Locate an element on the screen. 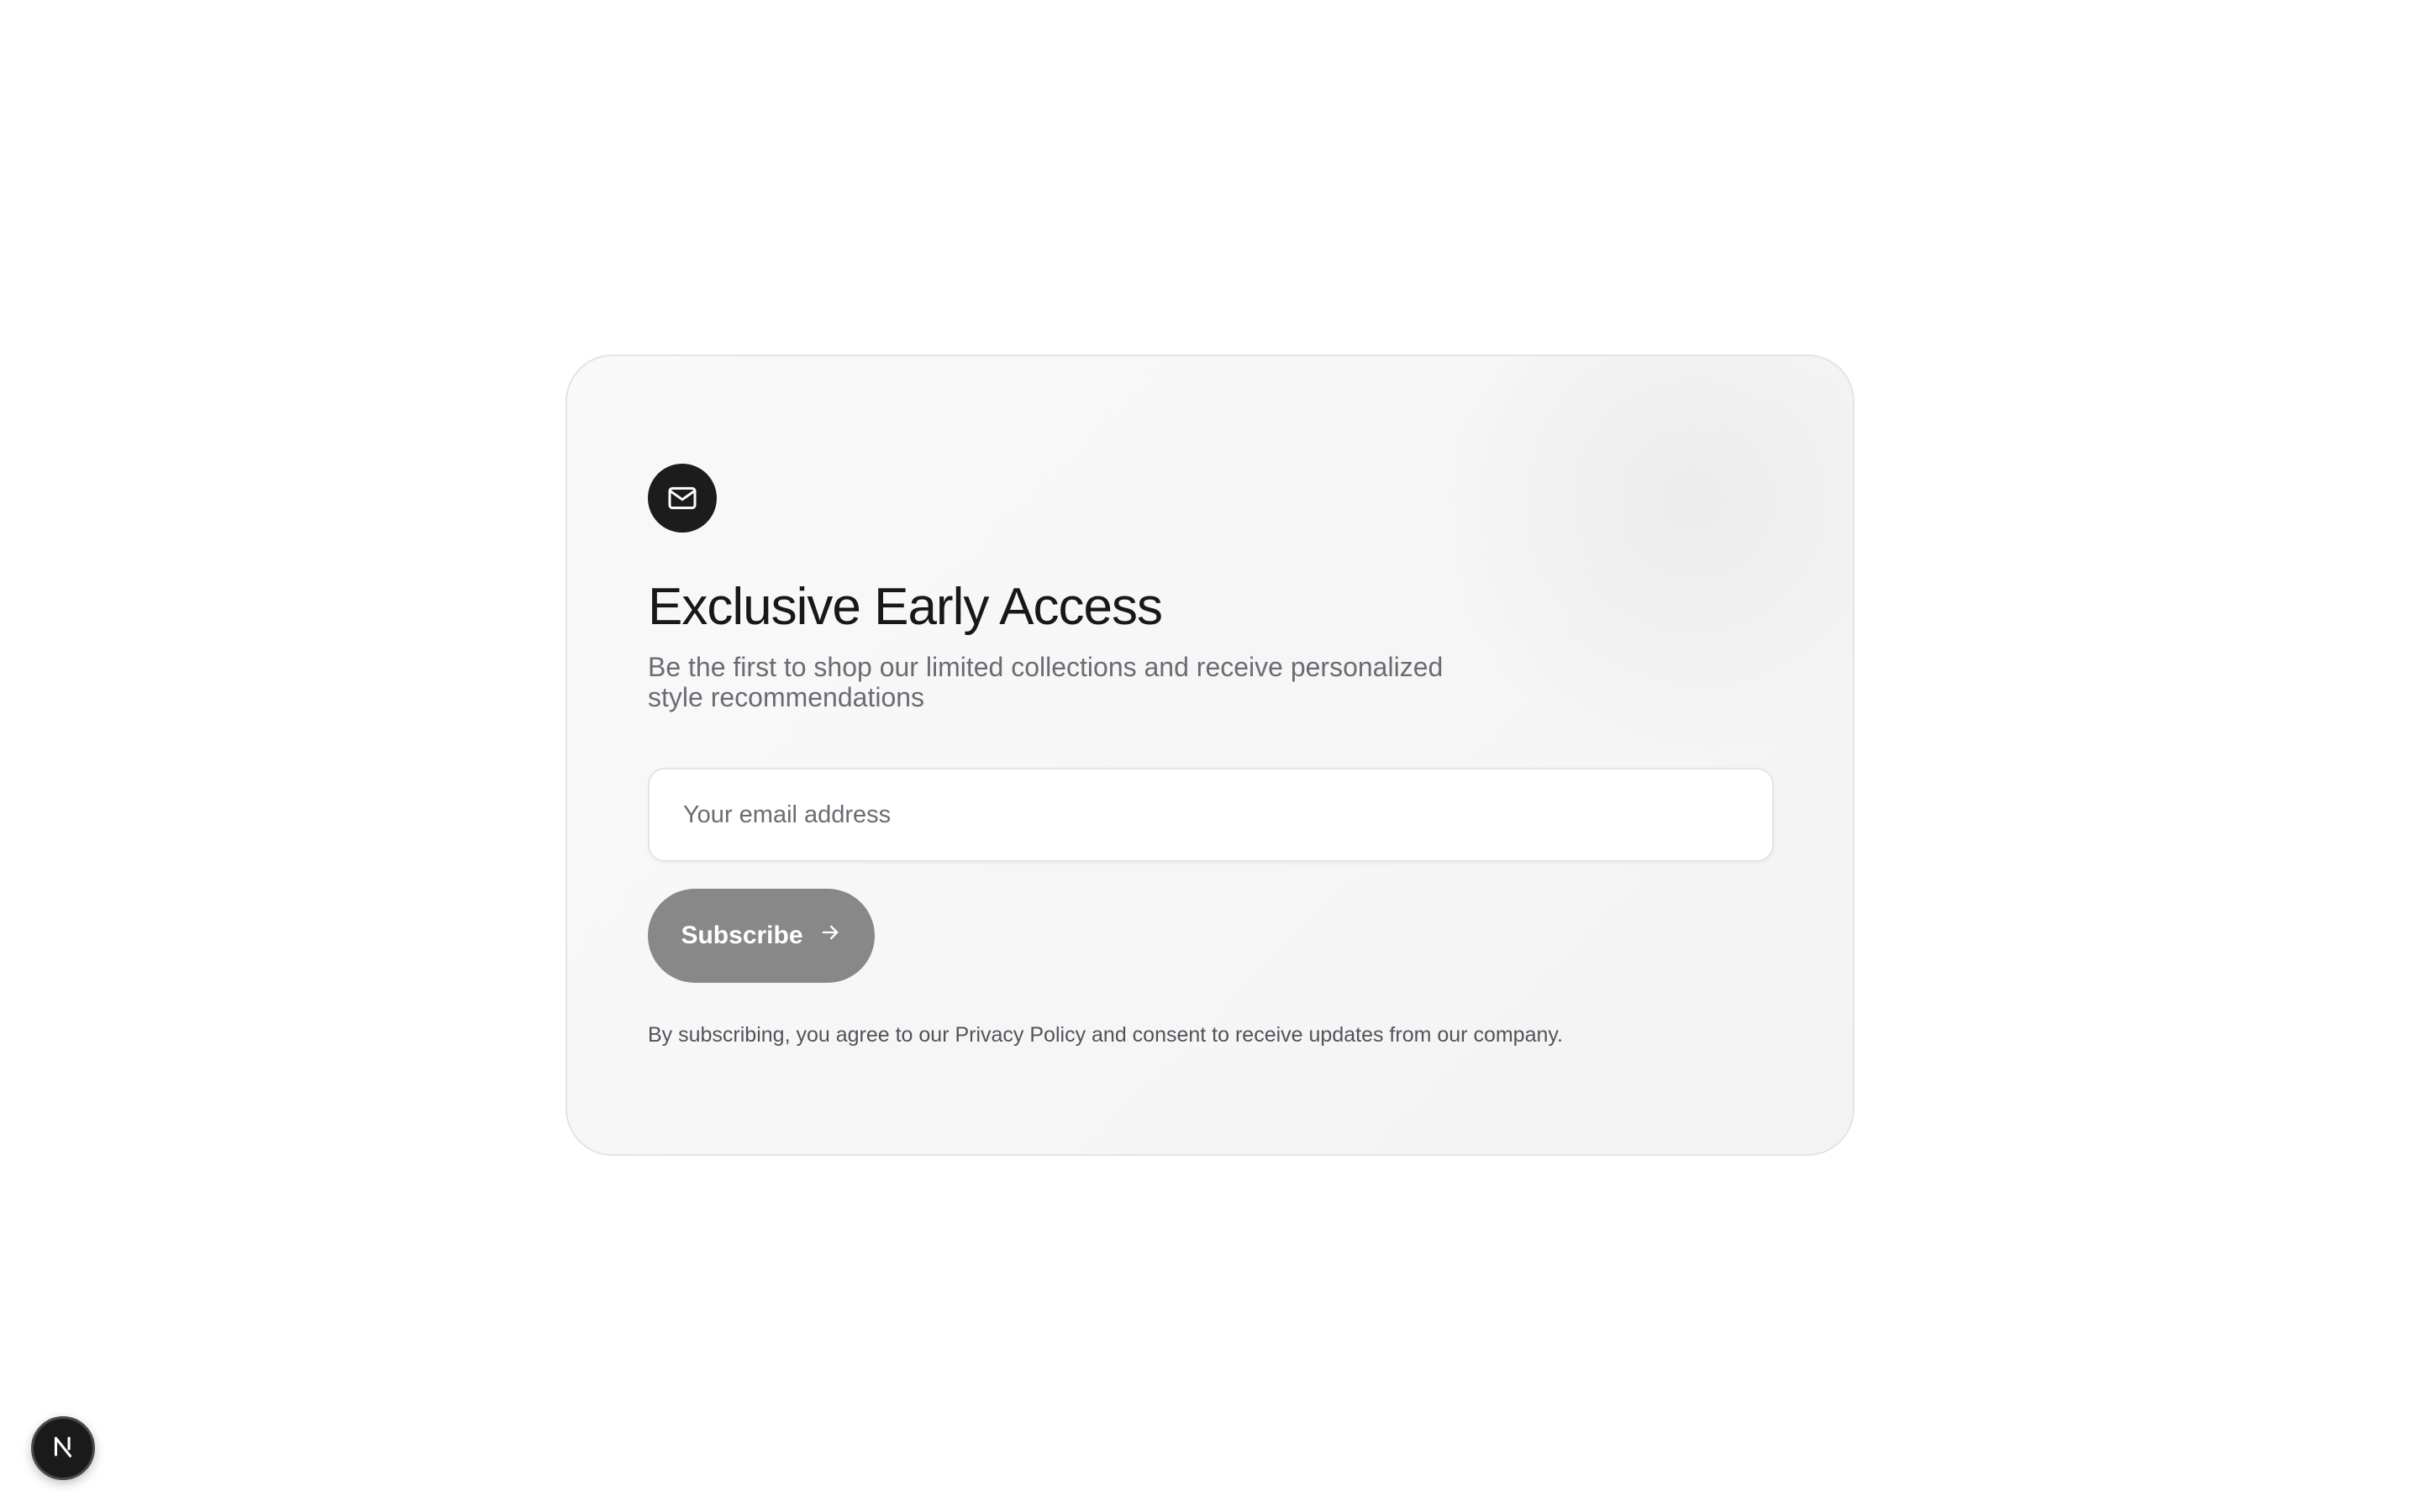 The width and height of the screenshot is (2420, 1512). subscribe-button: Subscribe is located at coordinates (762, 936).